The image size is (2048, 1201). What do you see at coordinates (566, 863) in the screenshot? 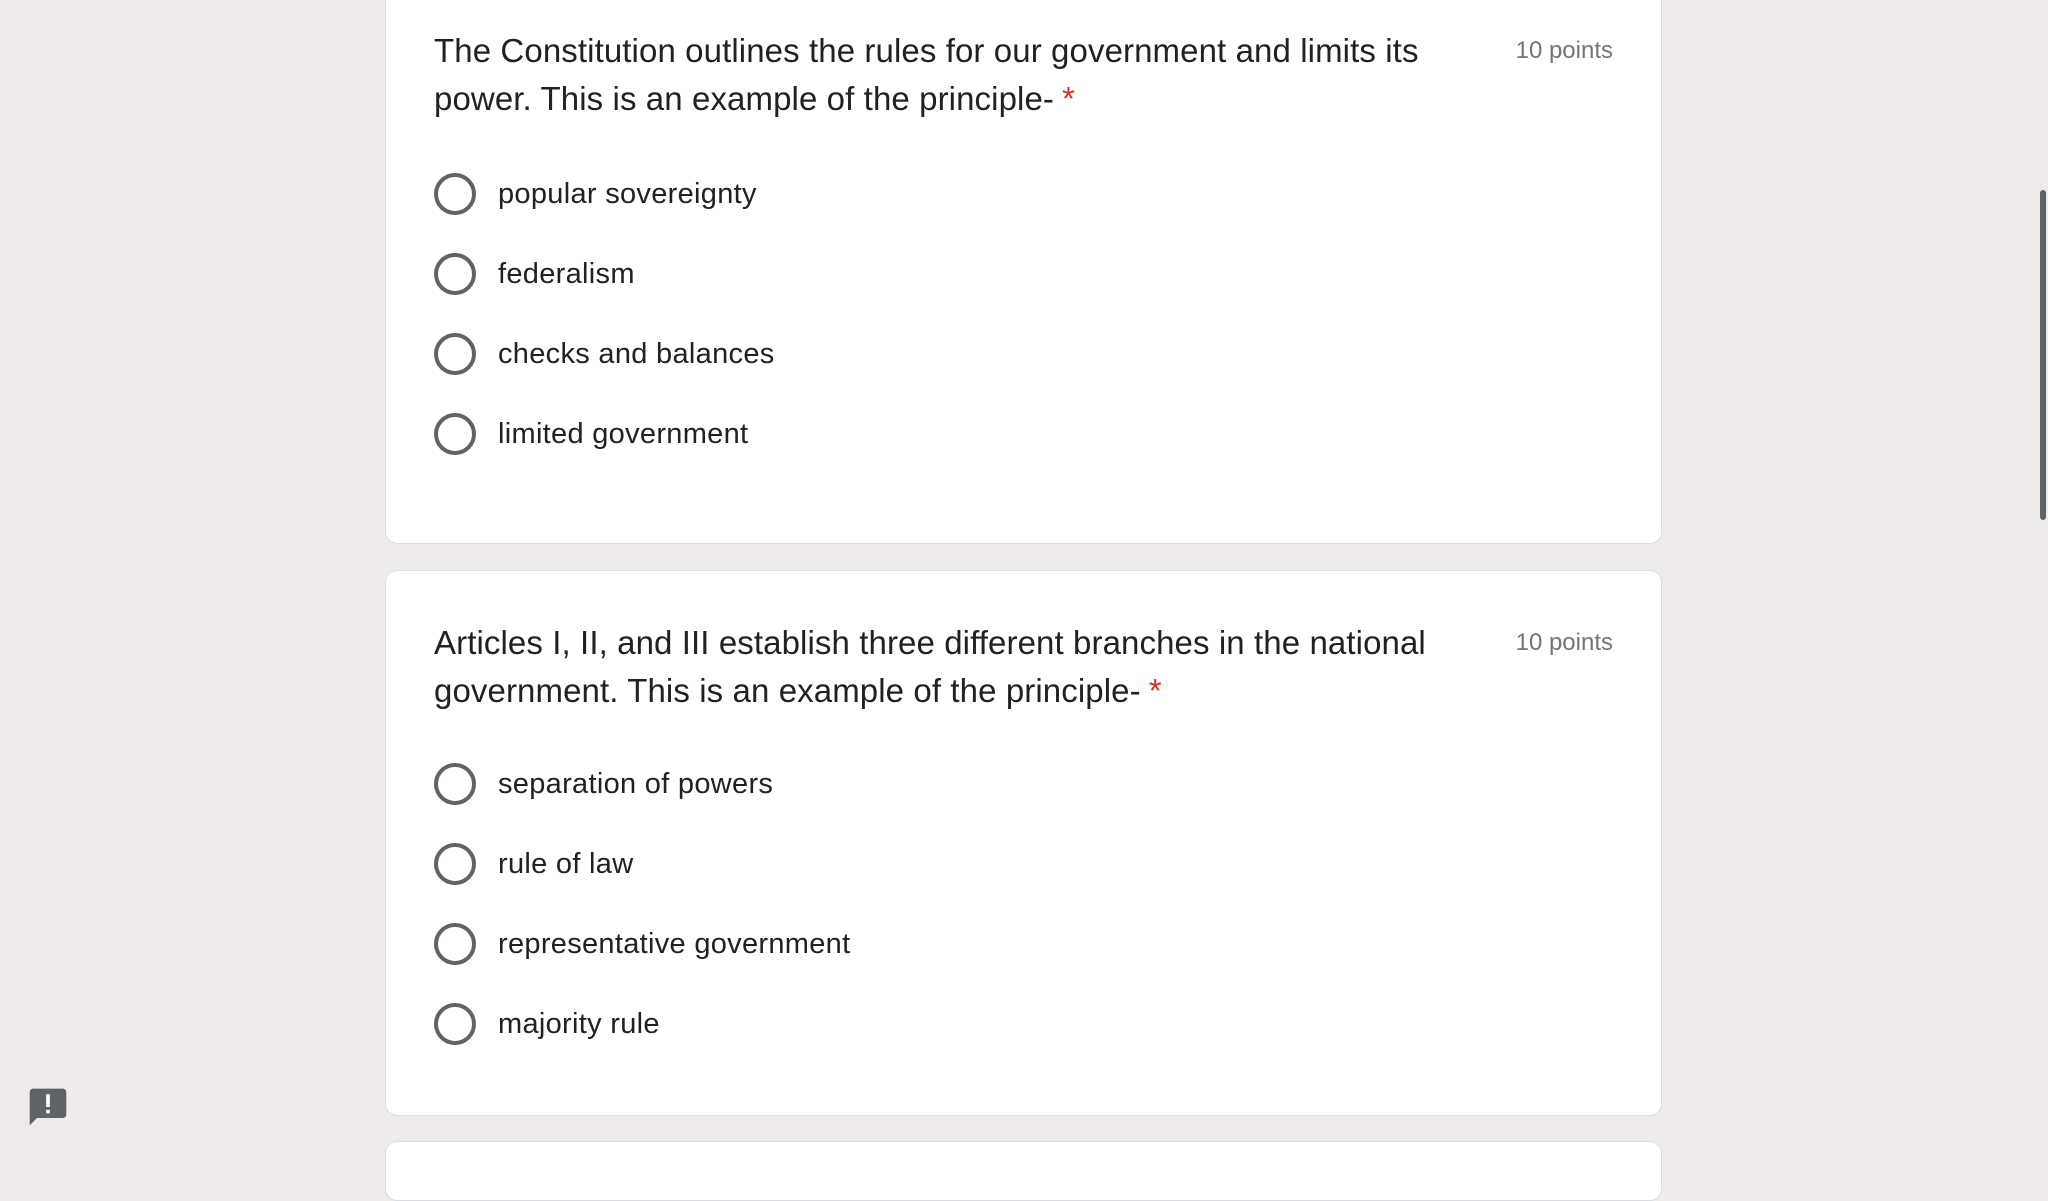
I see `option-label: rule of law` at bounding box center [566, 863].